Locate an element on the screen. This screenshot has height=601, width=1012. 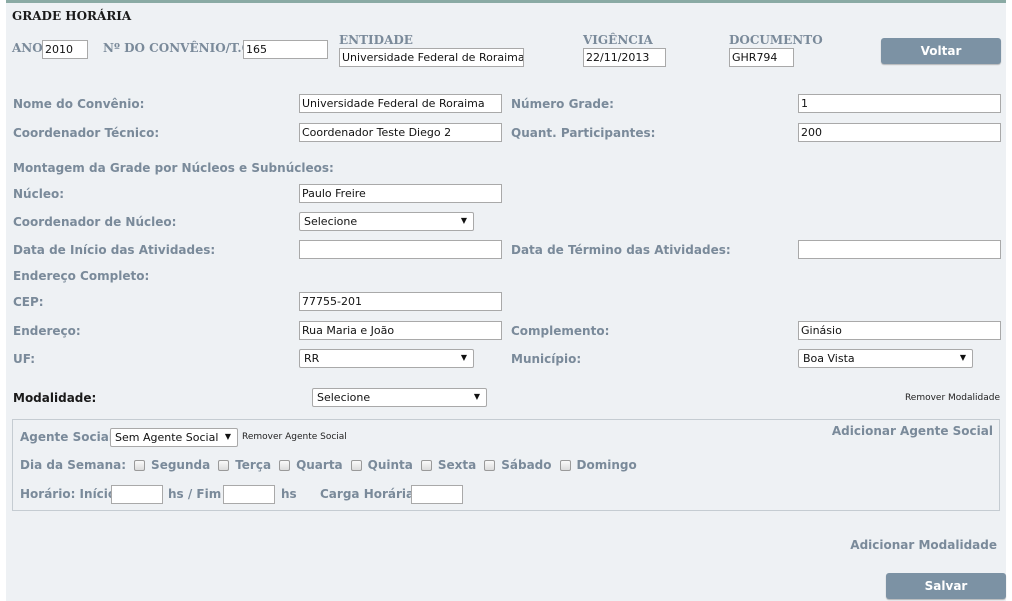
endereco-input: Rua Maria e João is located at coordinates (400, 330).